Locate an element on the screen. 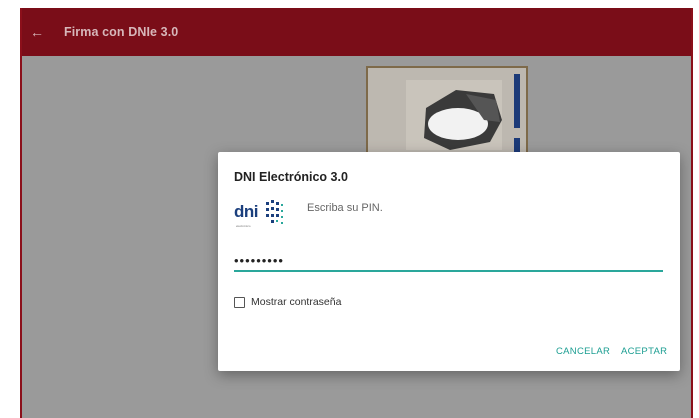  dialog-title: DNI Electrónico 3.0 is located at coordinates (291, 177).